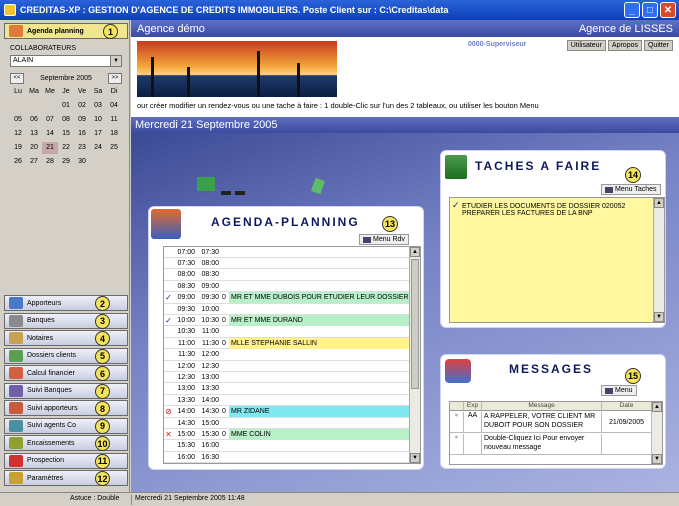  I want to click on agenda-row: 12:00 12:30, so click(287, 366).